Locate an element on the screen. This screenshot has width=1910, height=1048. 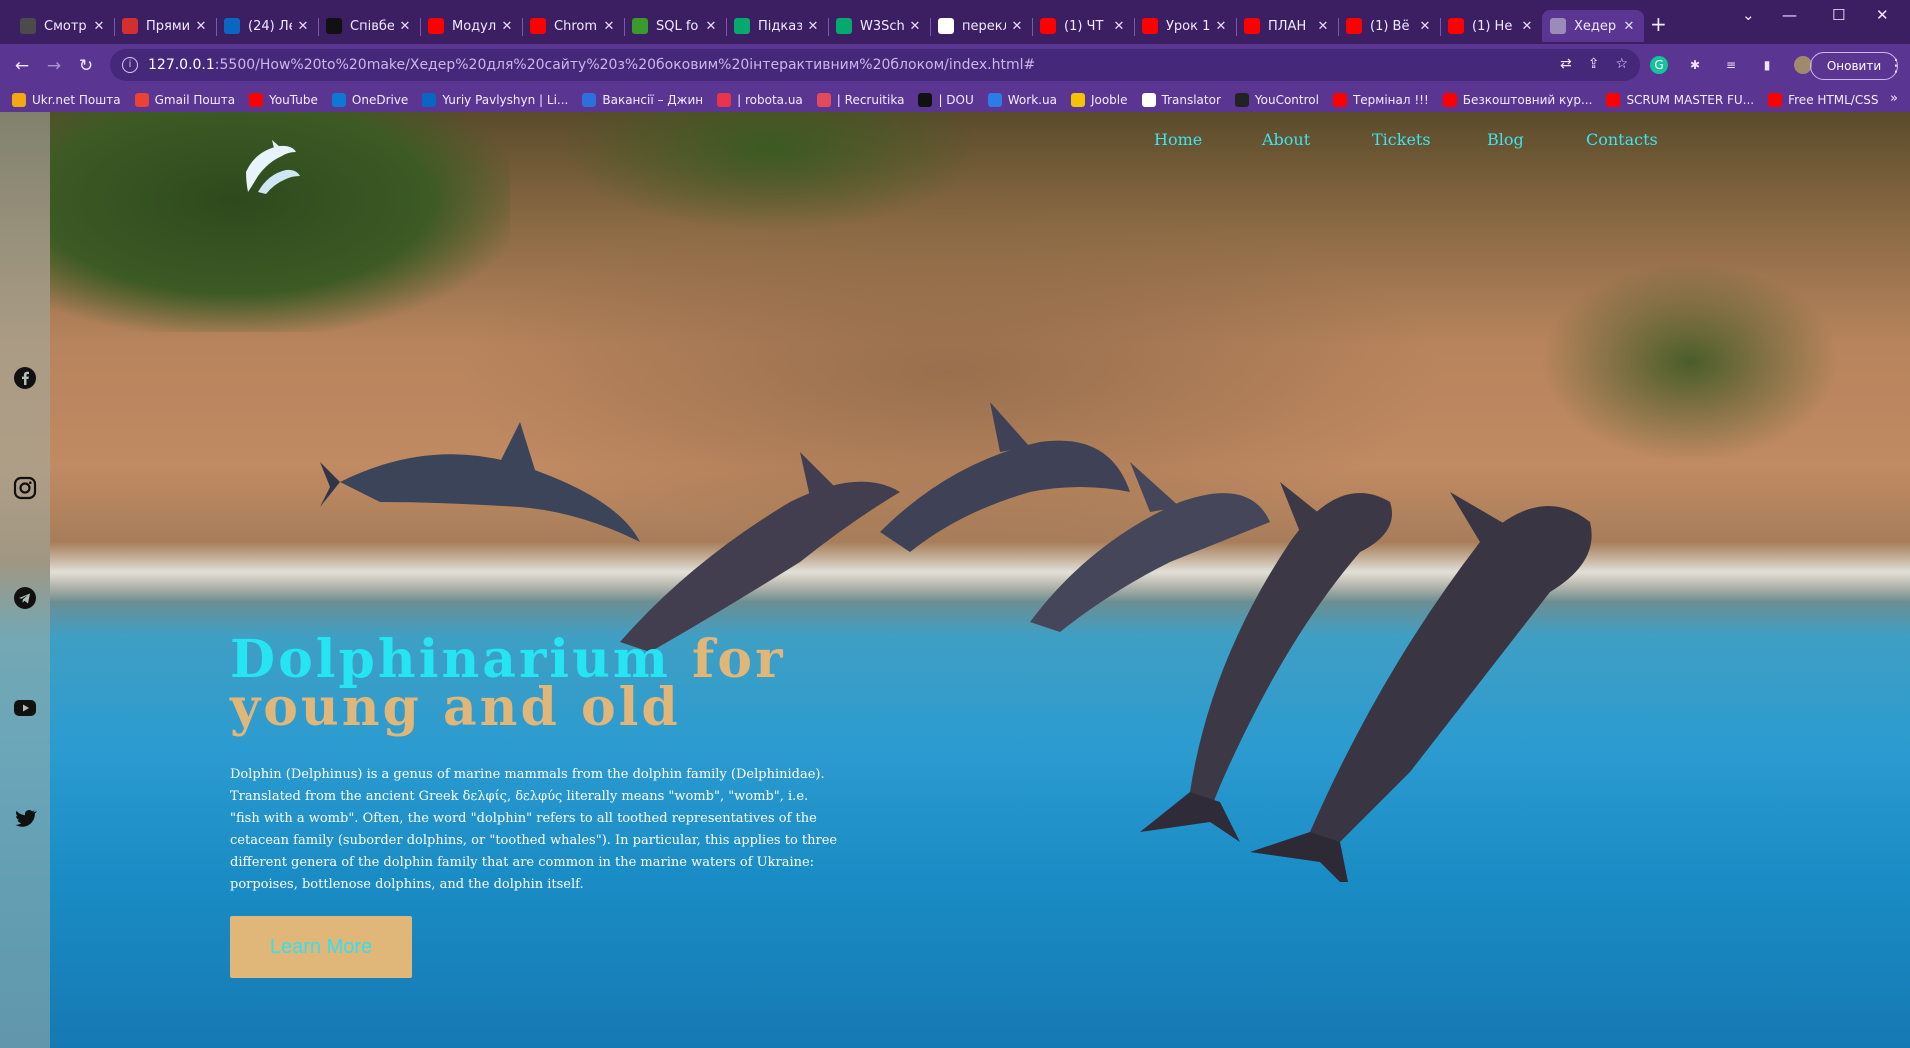
tab-title: Chrom is located at coordinates (575, 26).